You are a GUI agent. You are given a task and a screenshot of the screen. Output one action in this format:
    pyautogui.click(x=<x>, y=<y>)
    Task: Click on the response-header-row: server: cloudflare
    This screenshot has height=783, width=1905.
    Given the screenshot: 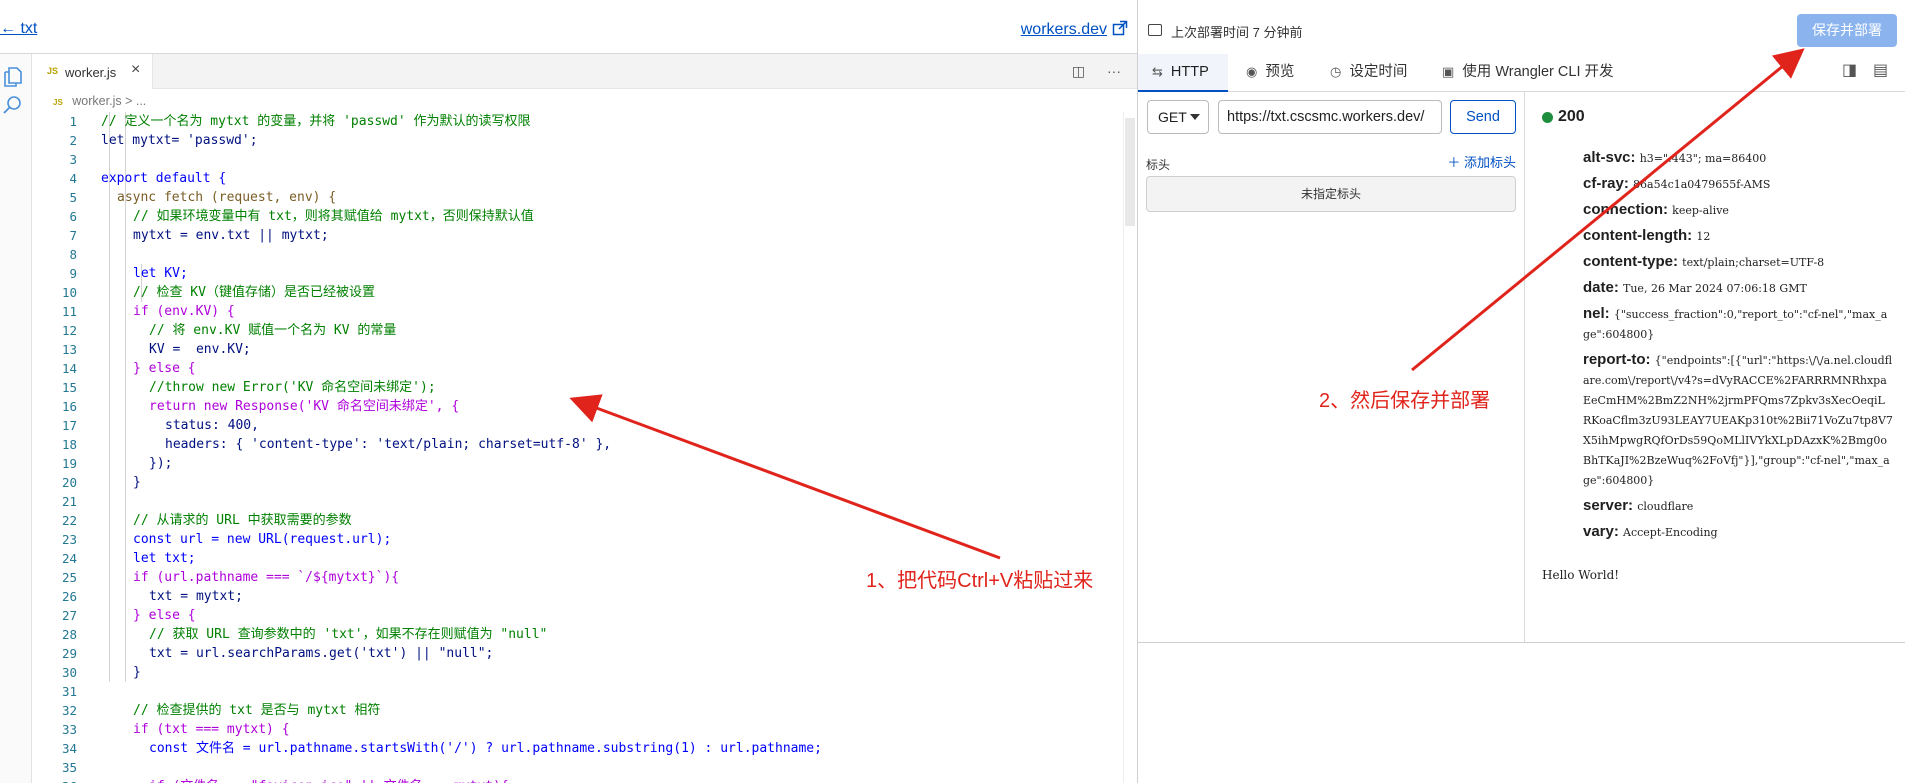 What is the action you would take?
    pyautogui.click(x=1738, y=506)
    